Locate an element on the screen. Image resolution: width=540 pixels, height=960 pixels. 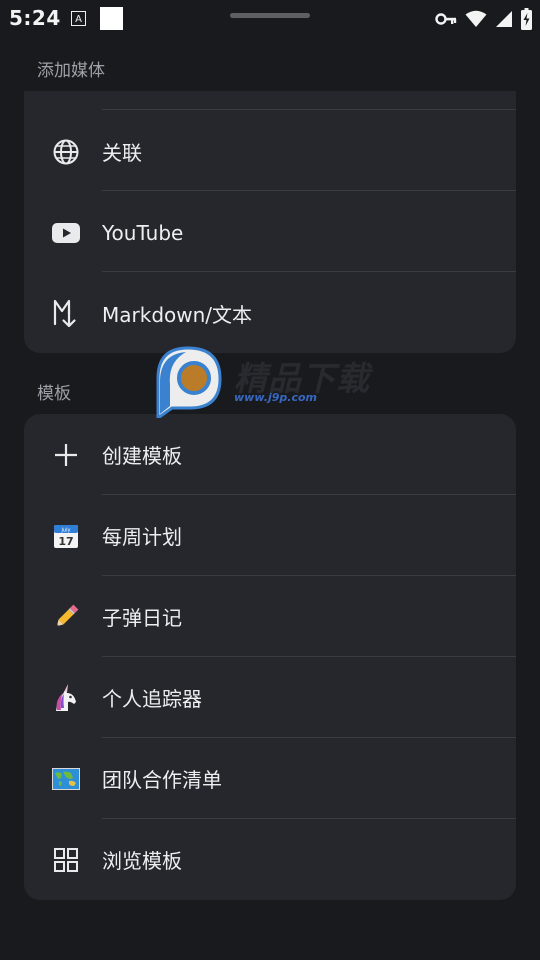
media-item-youtube: YouTube is located at coordinates (270, 232).